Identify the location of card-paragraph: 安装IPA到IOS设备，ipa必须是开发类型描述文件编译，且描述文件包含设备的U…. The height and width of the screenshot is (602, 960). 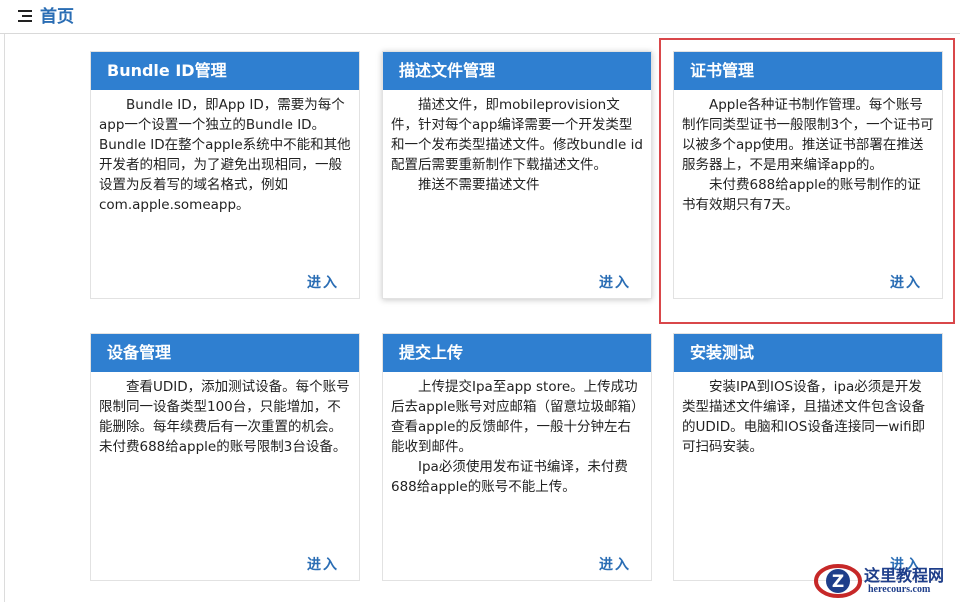
(804, 417).